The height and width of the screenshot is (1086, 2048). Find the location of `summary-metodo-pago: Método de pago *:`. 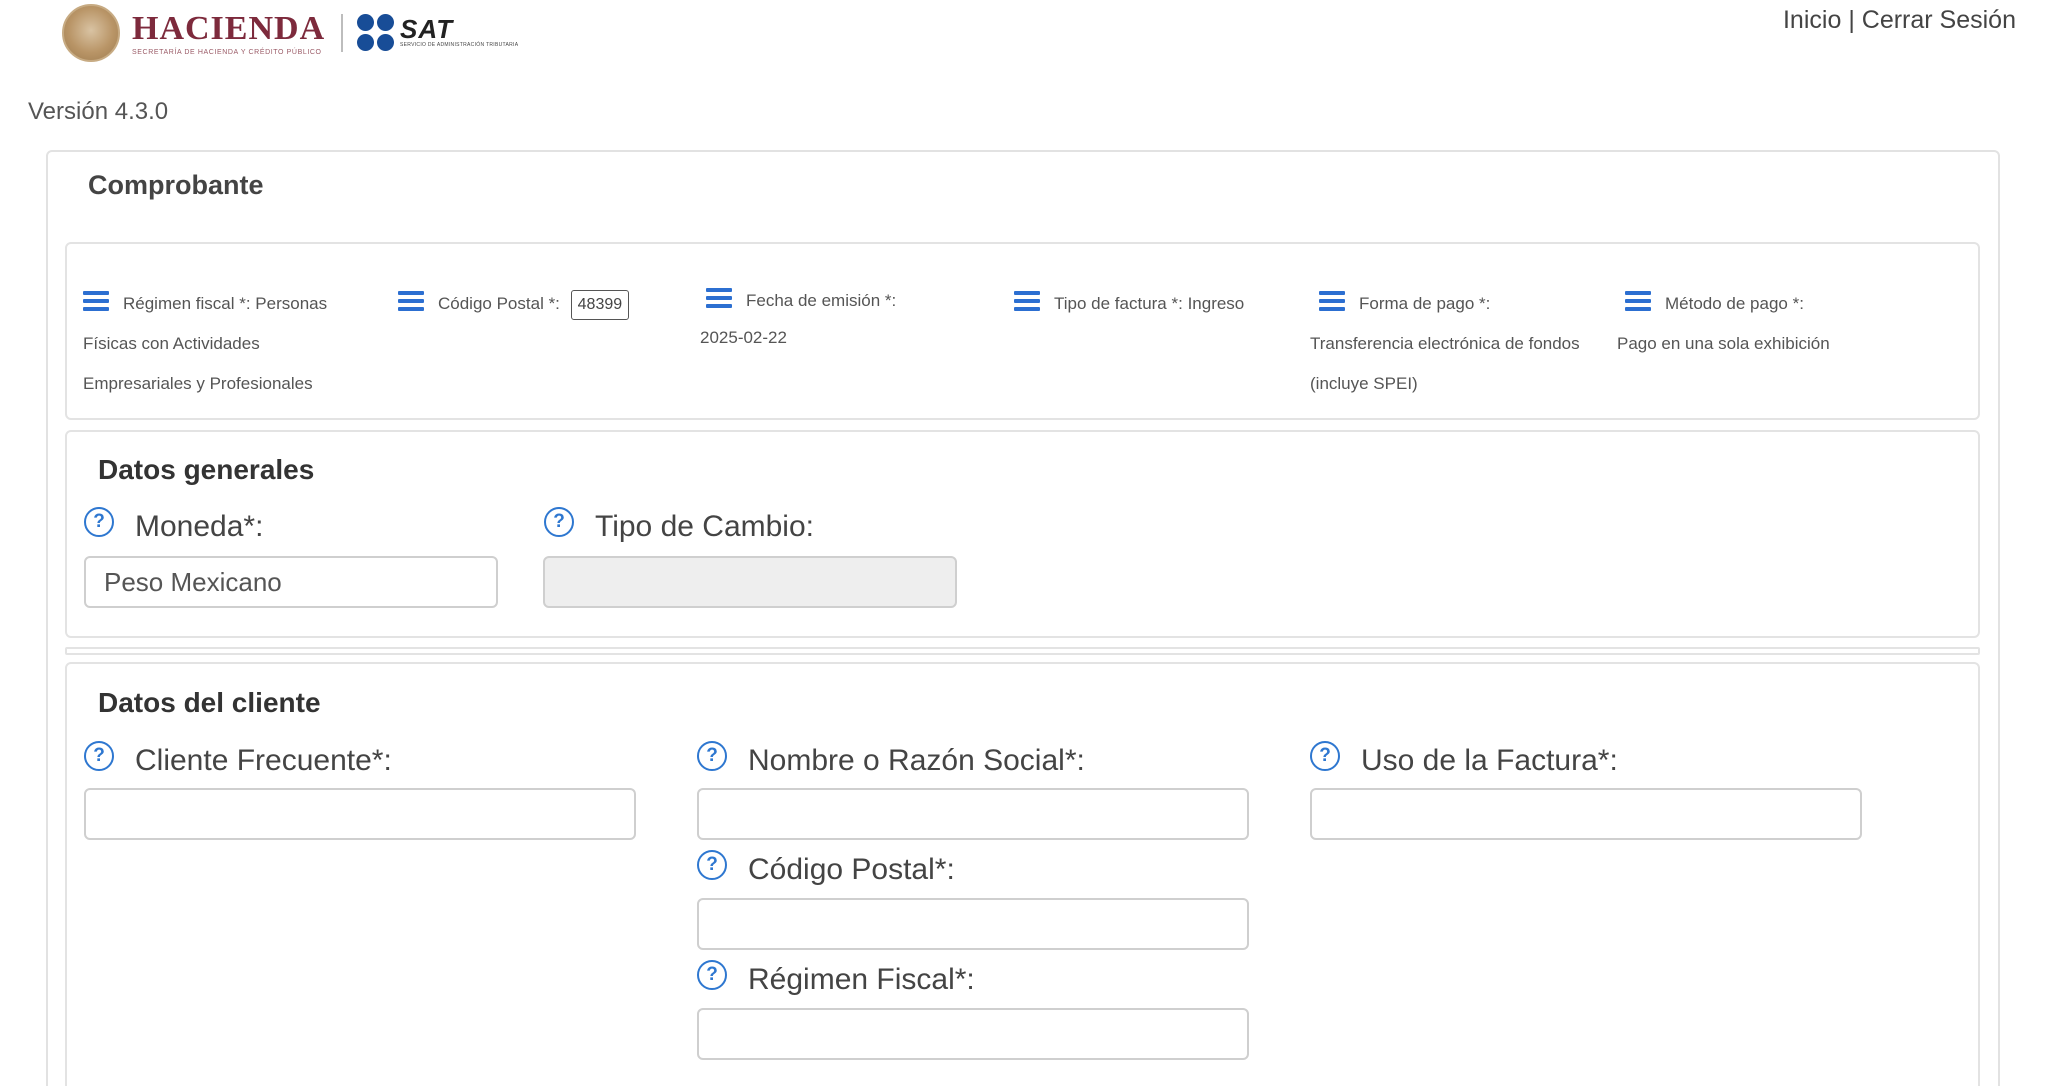

summary-metodo-pago: Método de pago *: is located at coordinates (1714, 304).